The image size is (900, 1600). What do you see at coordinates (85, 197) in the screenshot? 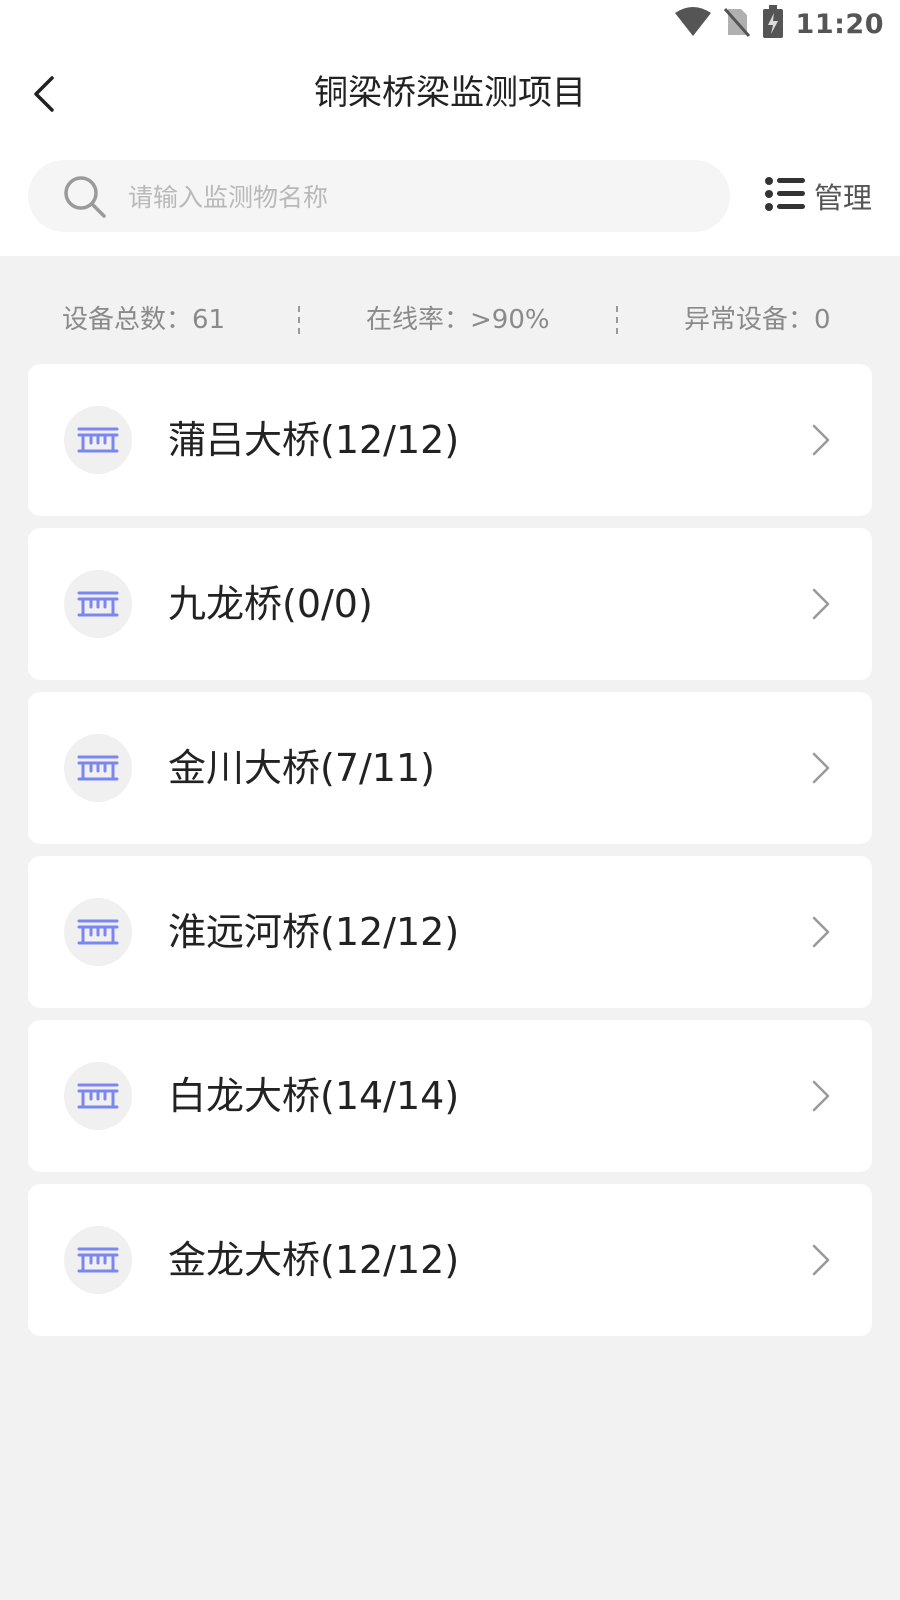
I see `search-icon` at bounding box center [85, 197].